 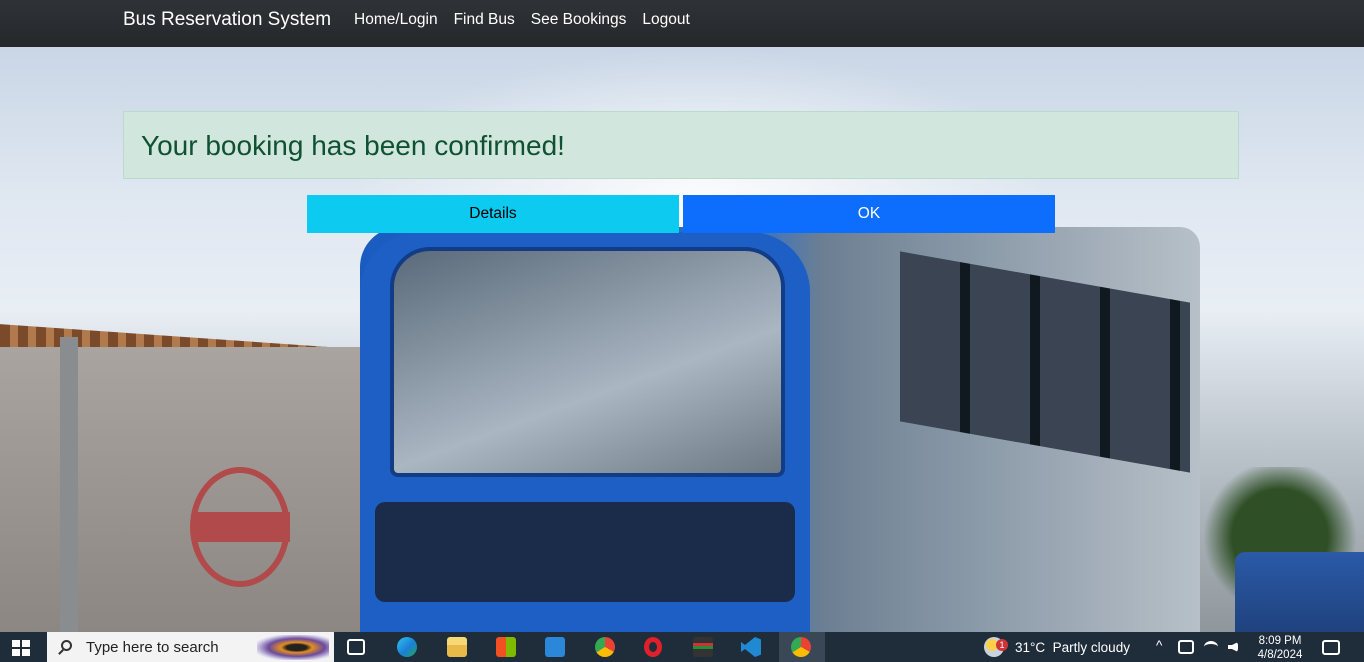 I want to click on nav-link-see-bookings: See Bookings, so click(x=579, y=20).